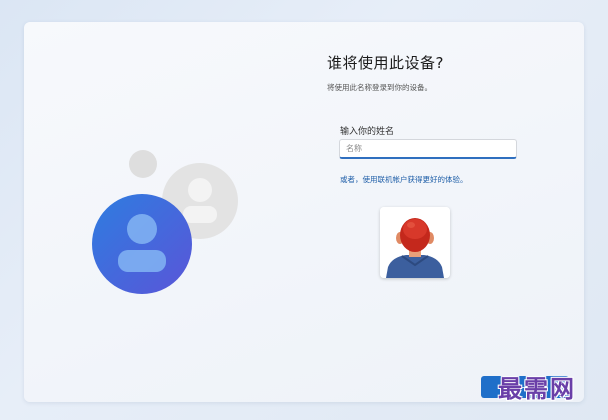 The width and height of the screenshot is (608, 420). I want to click on name-input, so click(428, 149).